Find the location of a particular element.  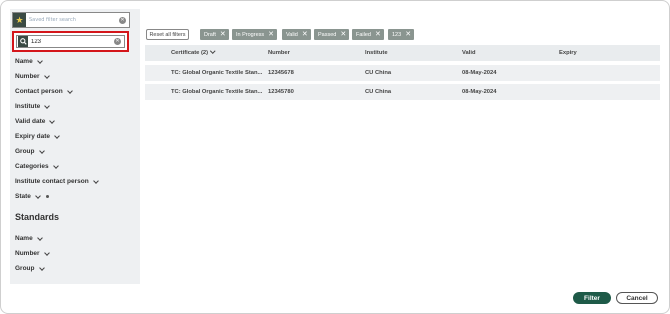

chip-label: In Progress is located at coordinates (250, 34).